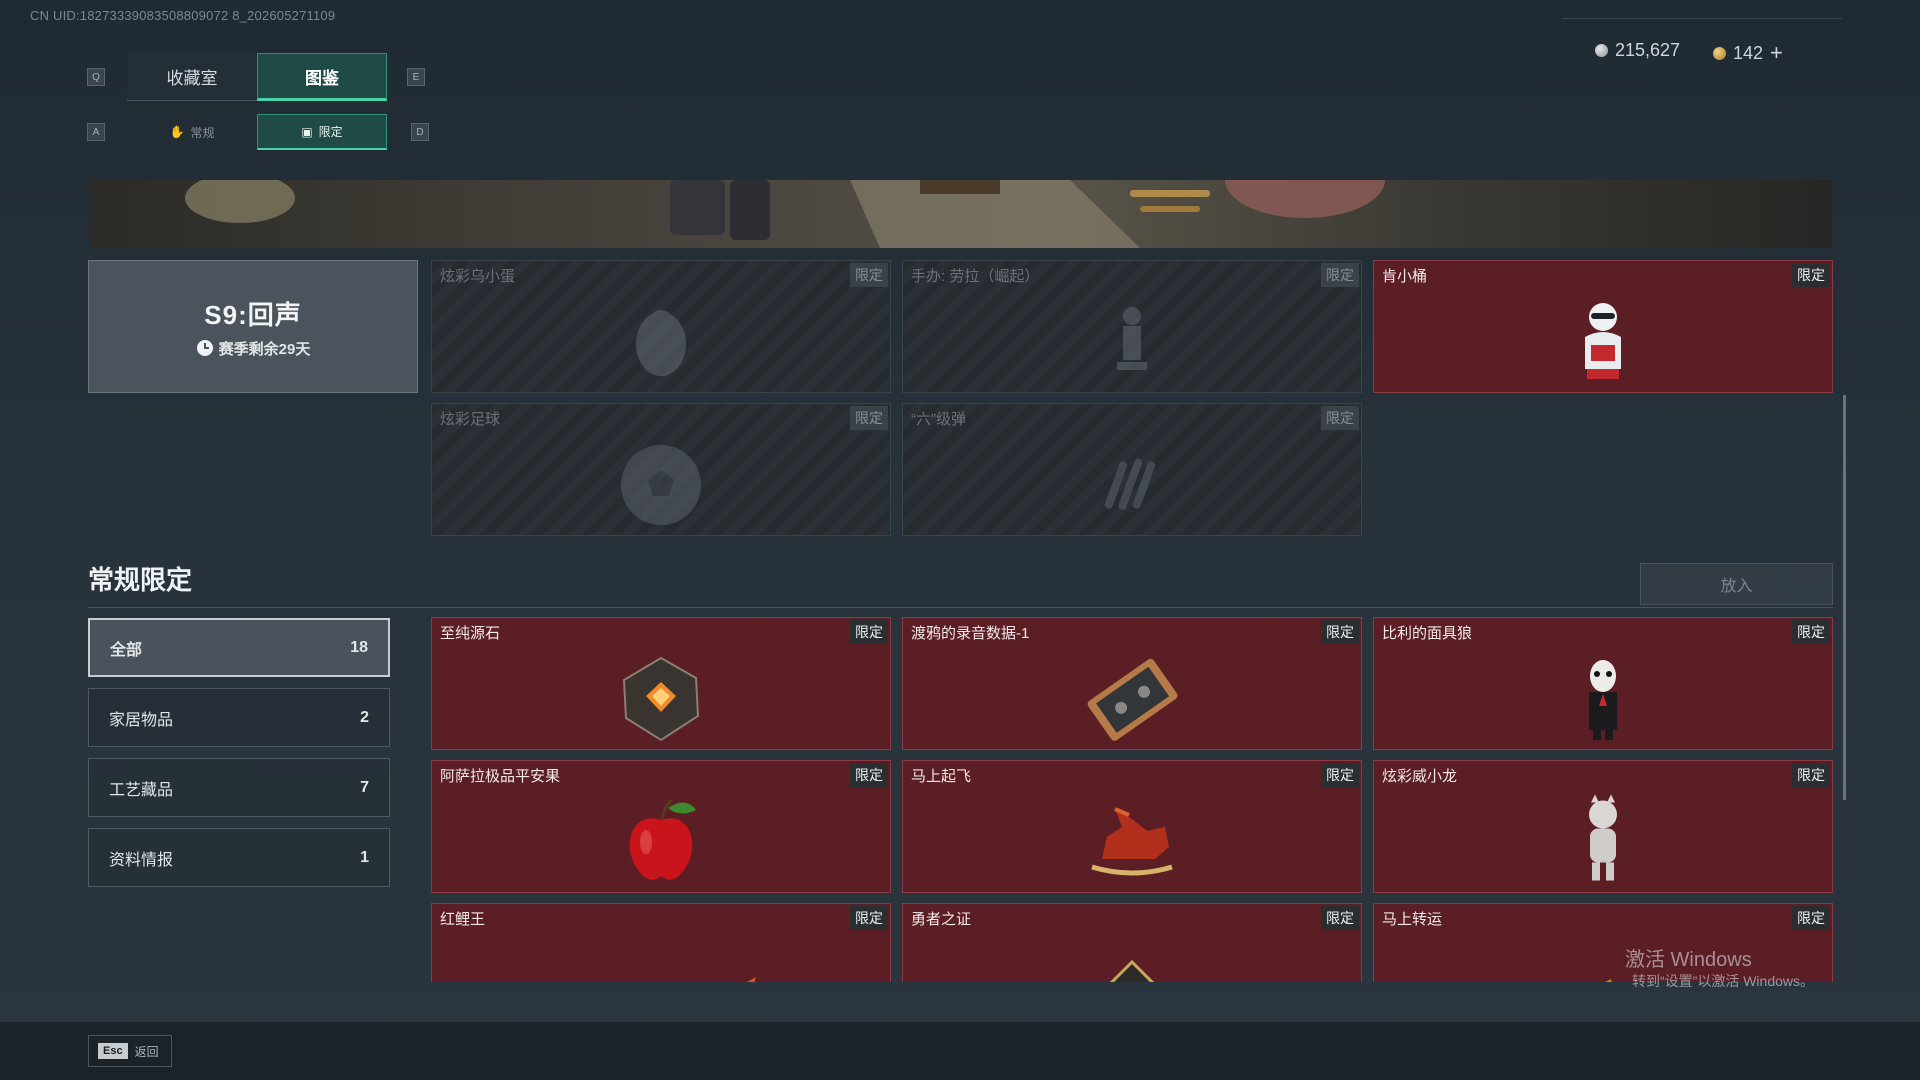 The width and height of the screenshot is (1920, 1080). I want to click on category-label: 工艺藏品, so click(141, 790).